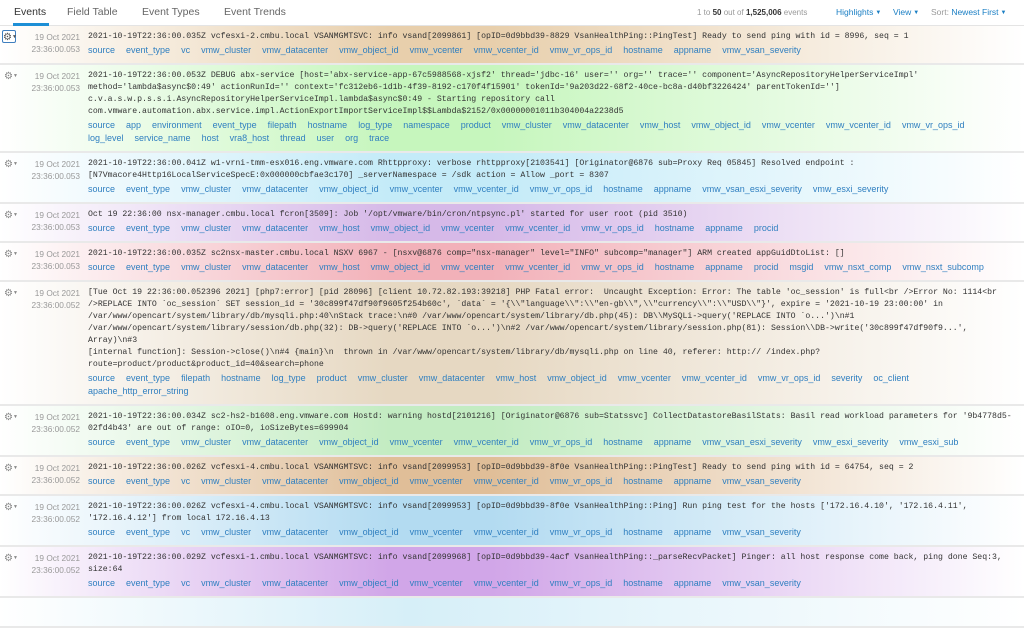  I want to click on tab-field-table: Field Table, so click(92, 12).